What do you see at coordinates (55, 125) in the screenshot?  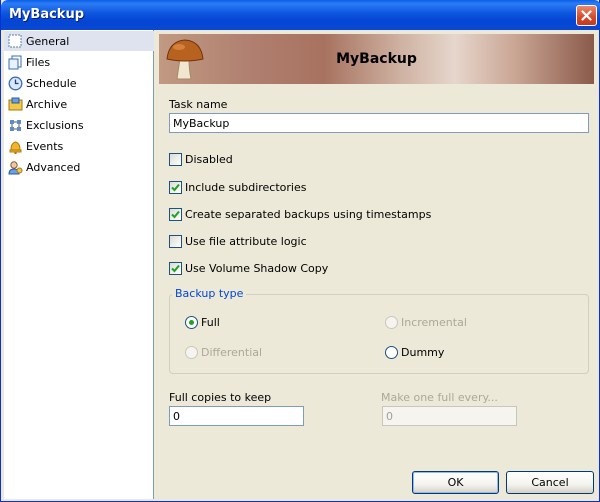 I see `sidebar-item-label: Exclusions` at bounding box center [55, 125].